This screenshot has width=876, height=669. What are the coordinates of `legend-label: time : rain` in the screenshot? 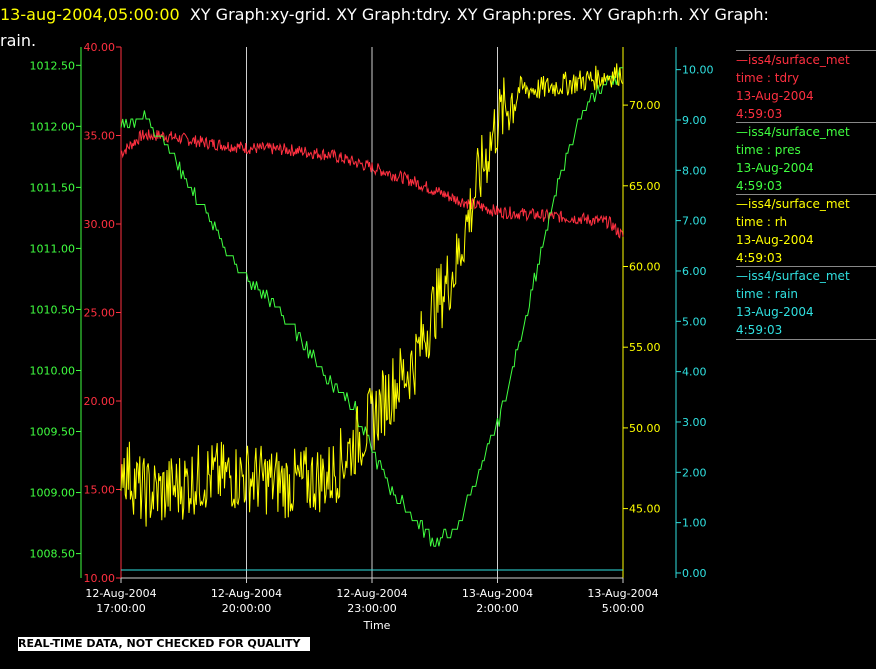 It's located at (767, 294).